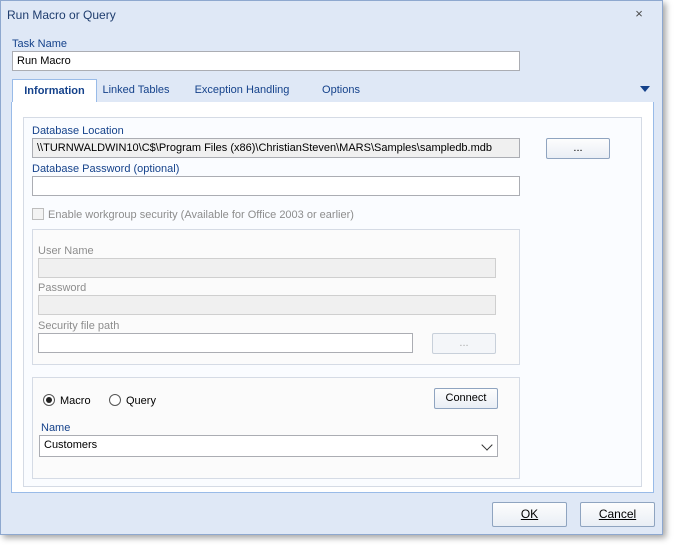 The height and width of the screenshot is (545, 674). Describe the element at coordinates (54, 91) in the screenshot. I see `tab-information: Information` at that location.